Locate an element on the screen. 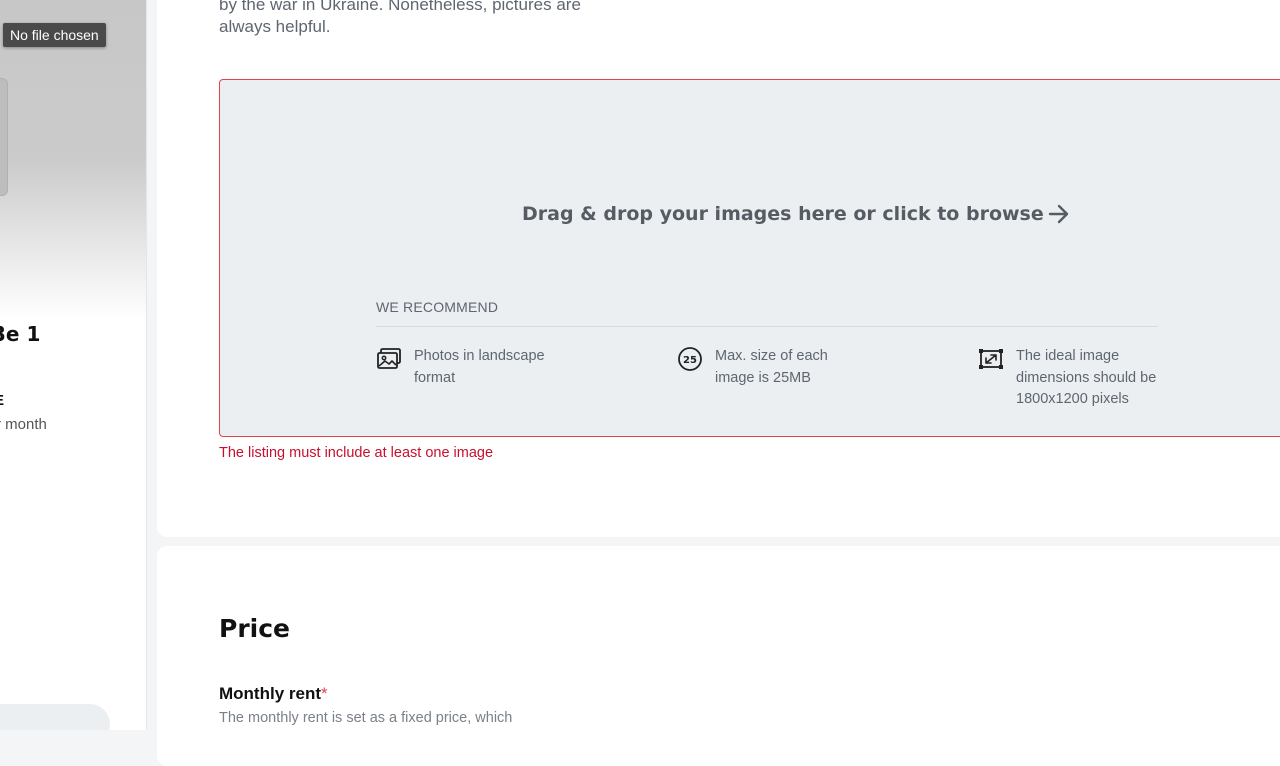 This screenshot has width=1280, height=766. recommendation-landscape: Photos in landscape format is located at coordinates (467, 367).